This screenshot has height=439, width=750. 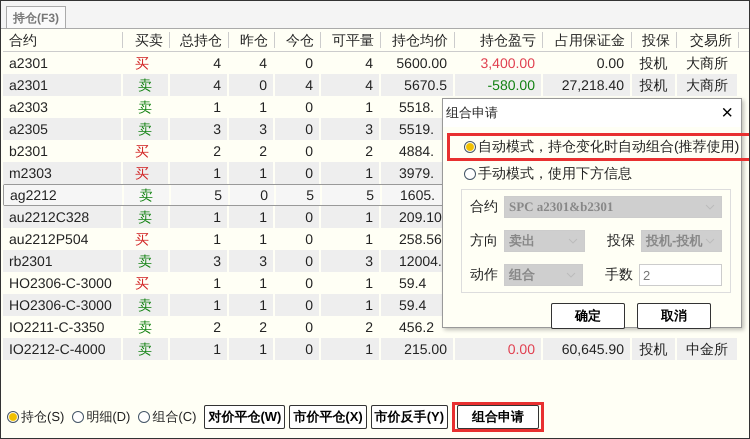 I want to click on field-label: 方向, so click(x=484, y=241).